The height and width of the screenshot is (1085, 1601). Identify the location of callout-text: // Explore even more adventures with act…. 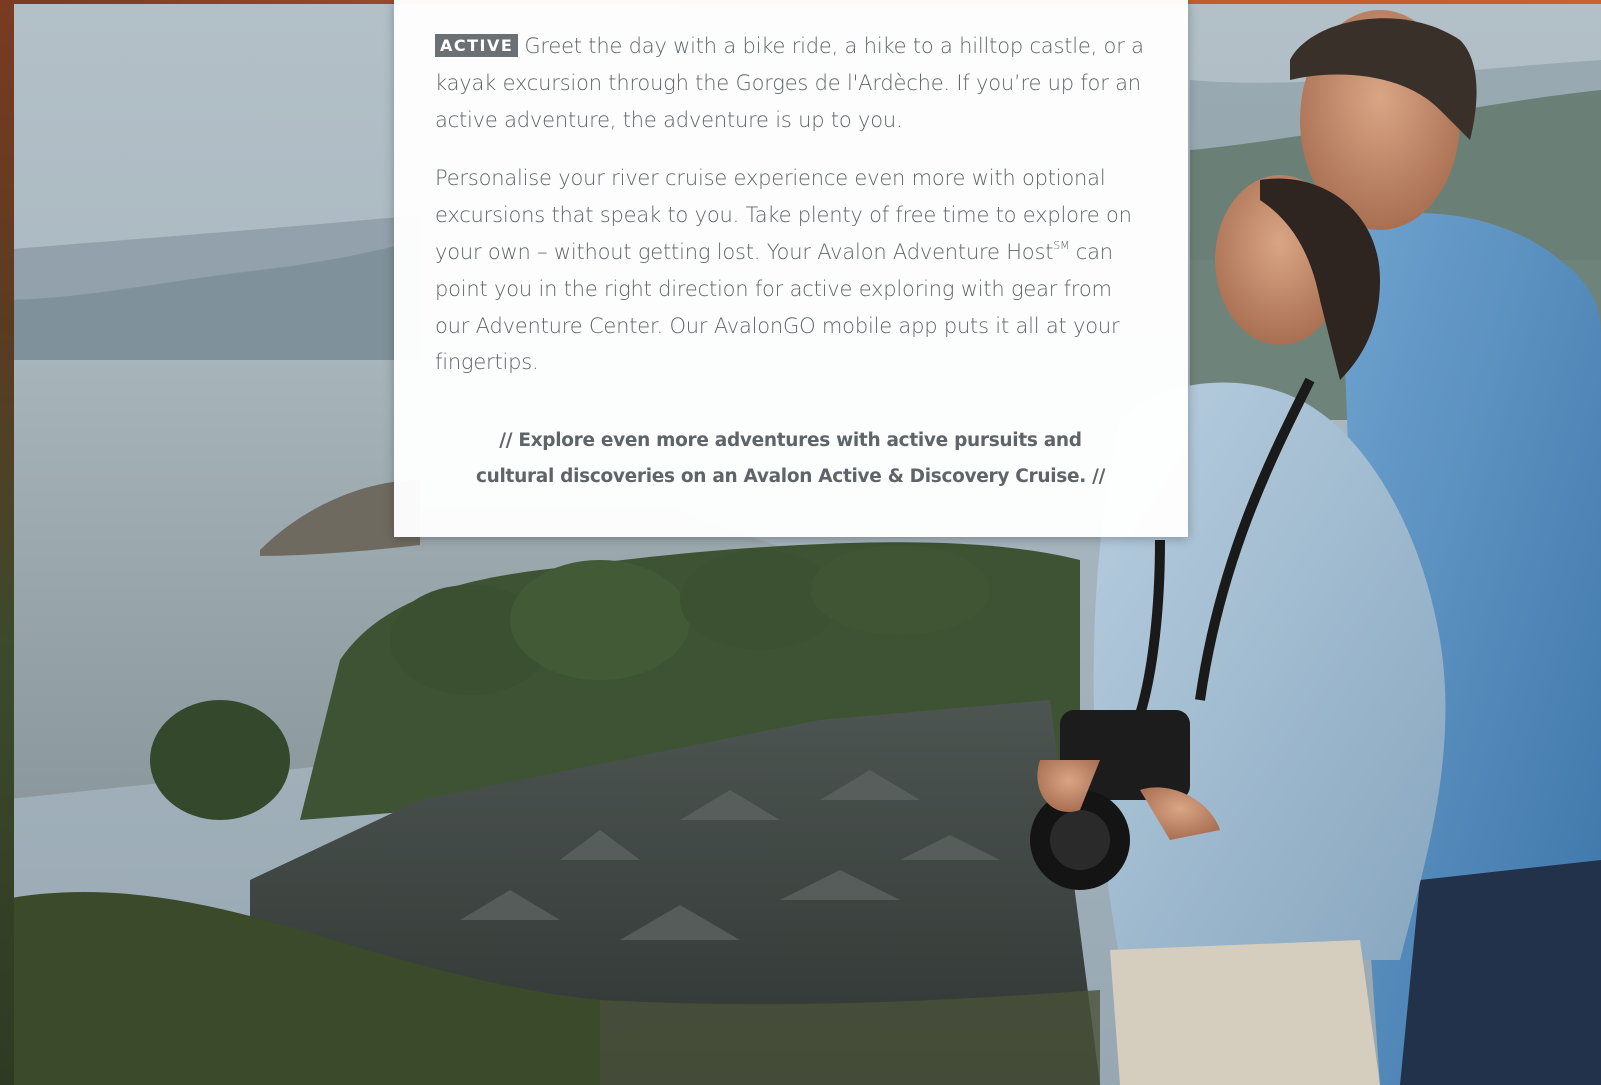
(790, 459).